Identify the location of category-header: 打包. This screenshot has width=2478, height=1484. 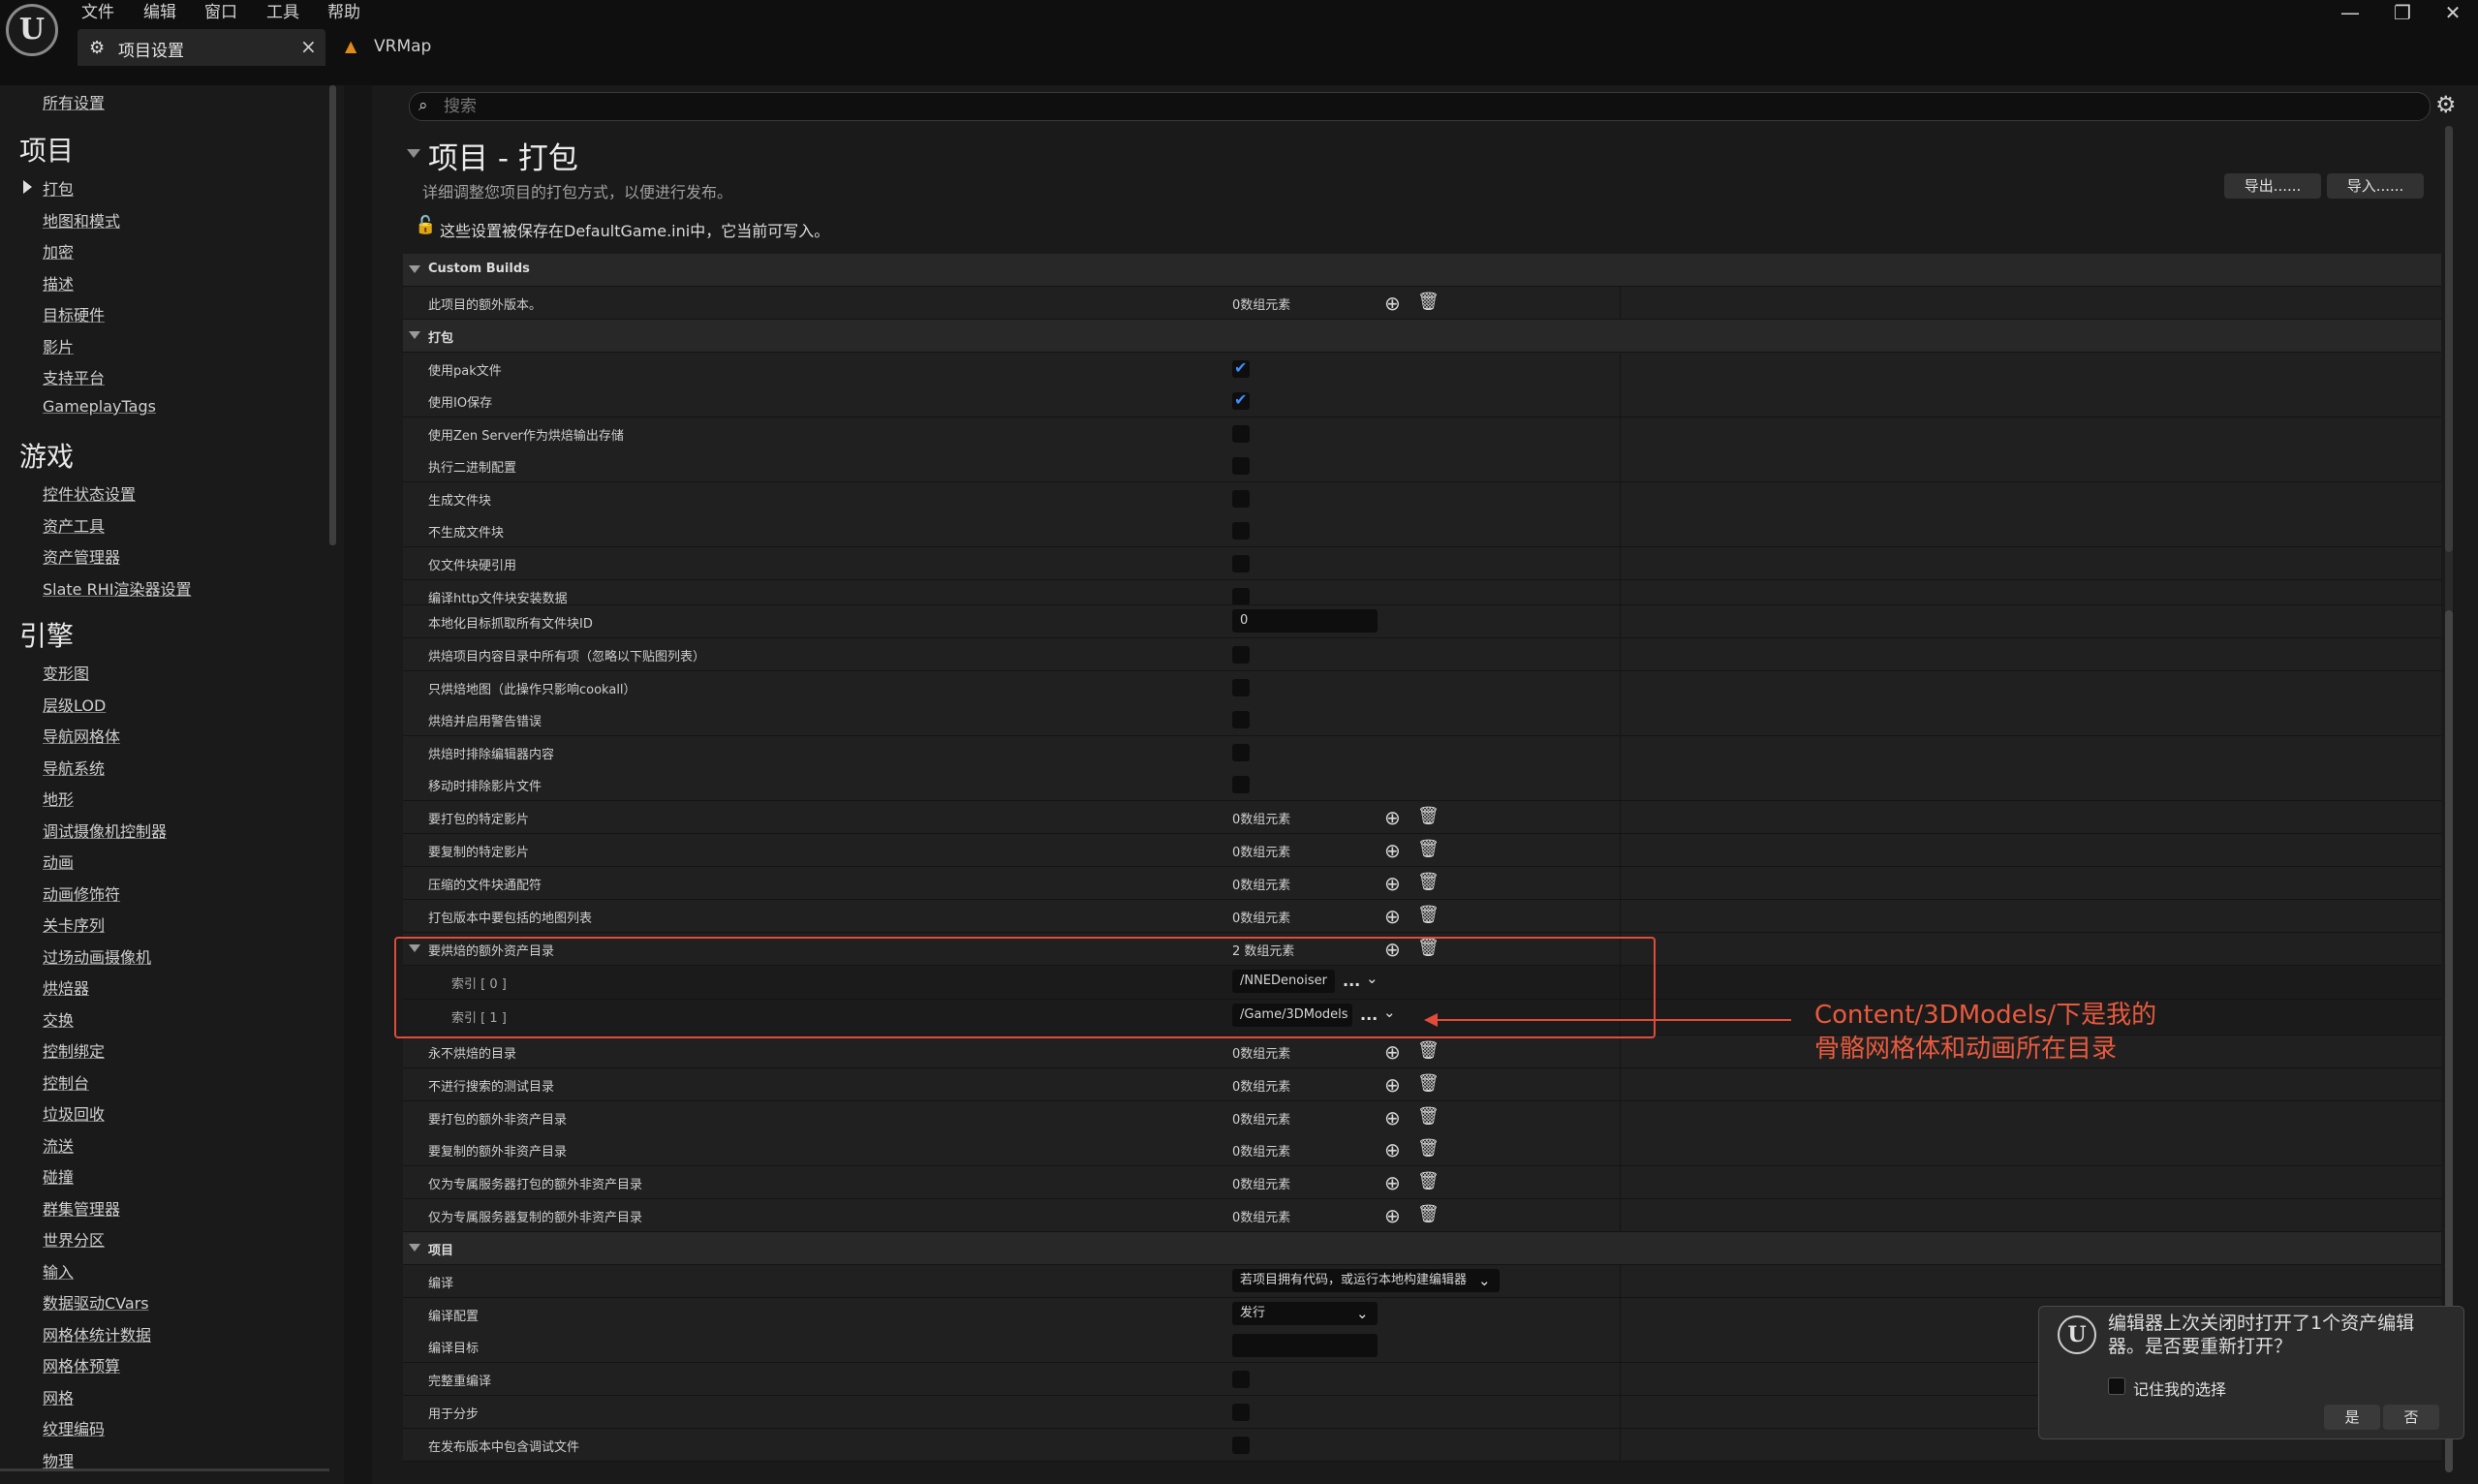
(1422, 336).